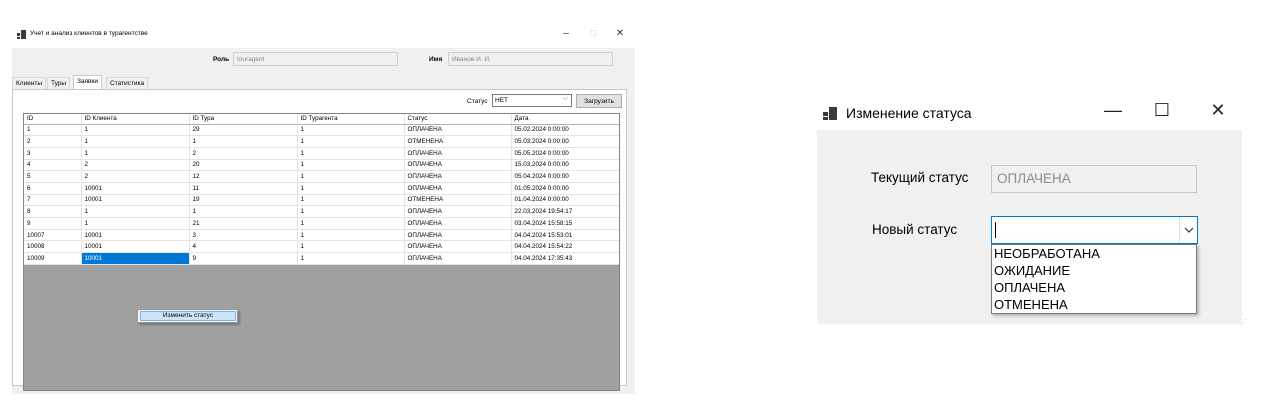  What do you see at coordinates (135, 119) in the screenshot?
I see `column-header: ID Клиента` at bounding box center [135, 119].